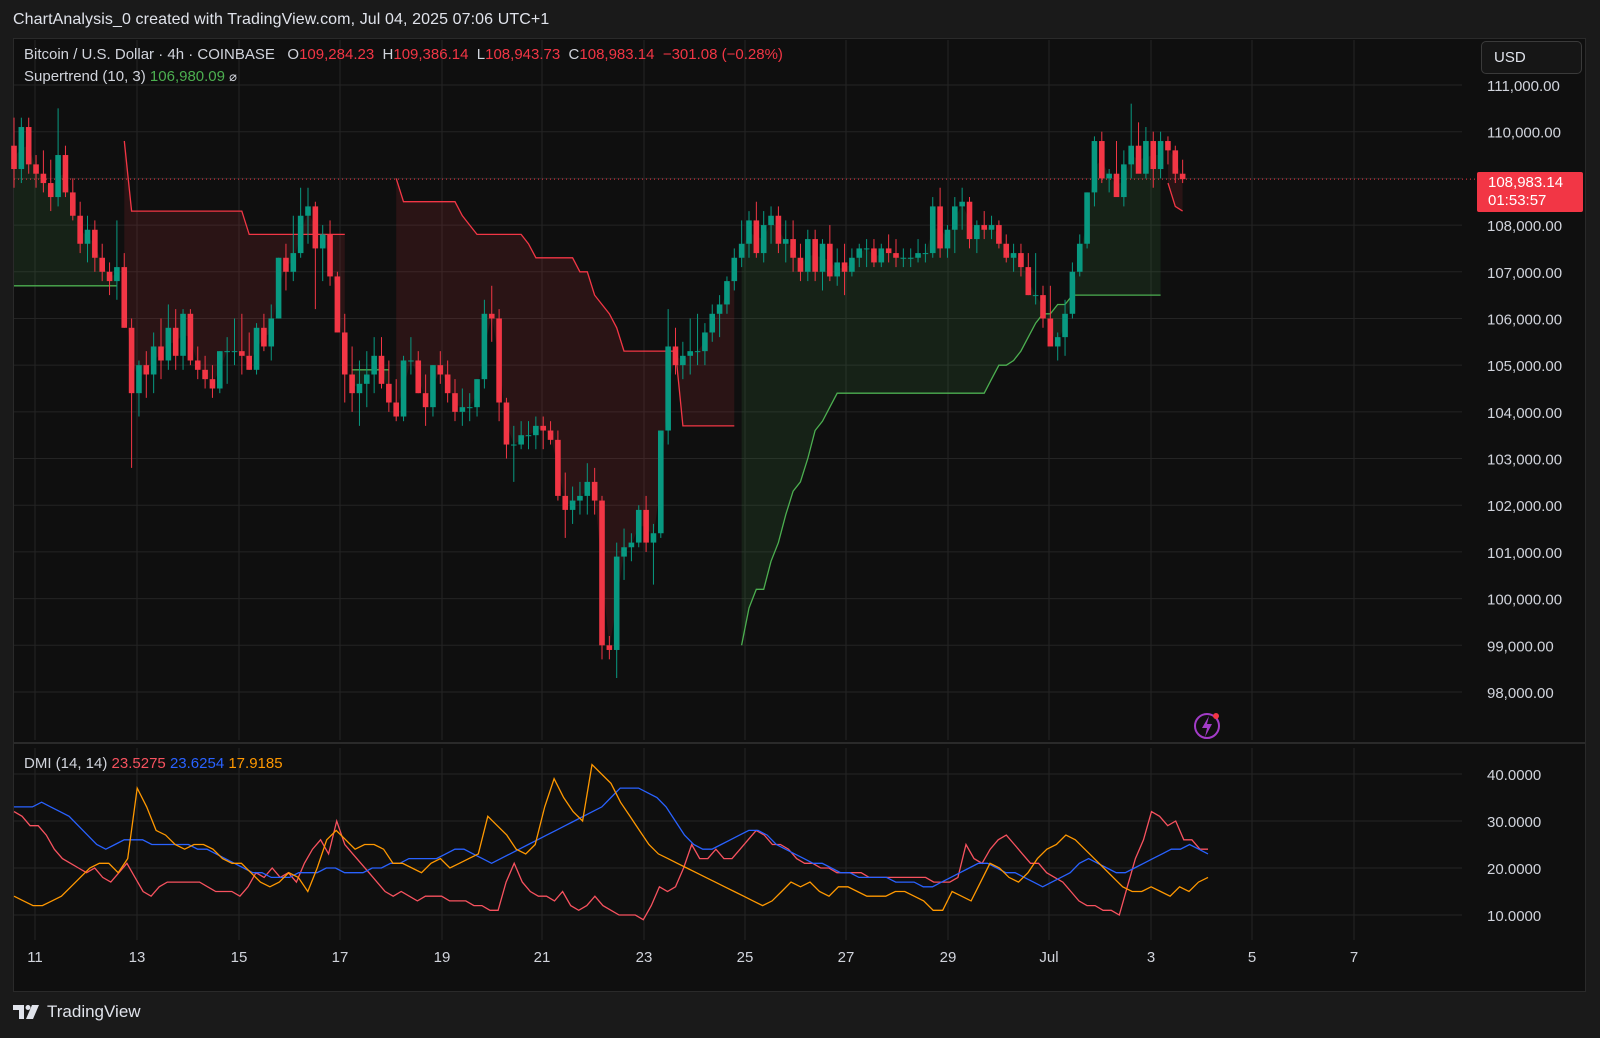  Describe the element at coordinates (153, 763) in the screenshot. I see `dmi-legend: DMI (14, 14) 23.5275 23.6254 17.9185` at that location.